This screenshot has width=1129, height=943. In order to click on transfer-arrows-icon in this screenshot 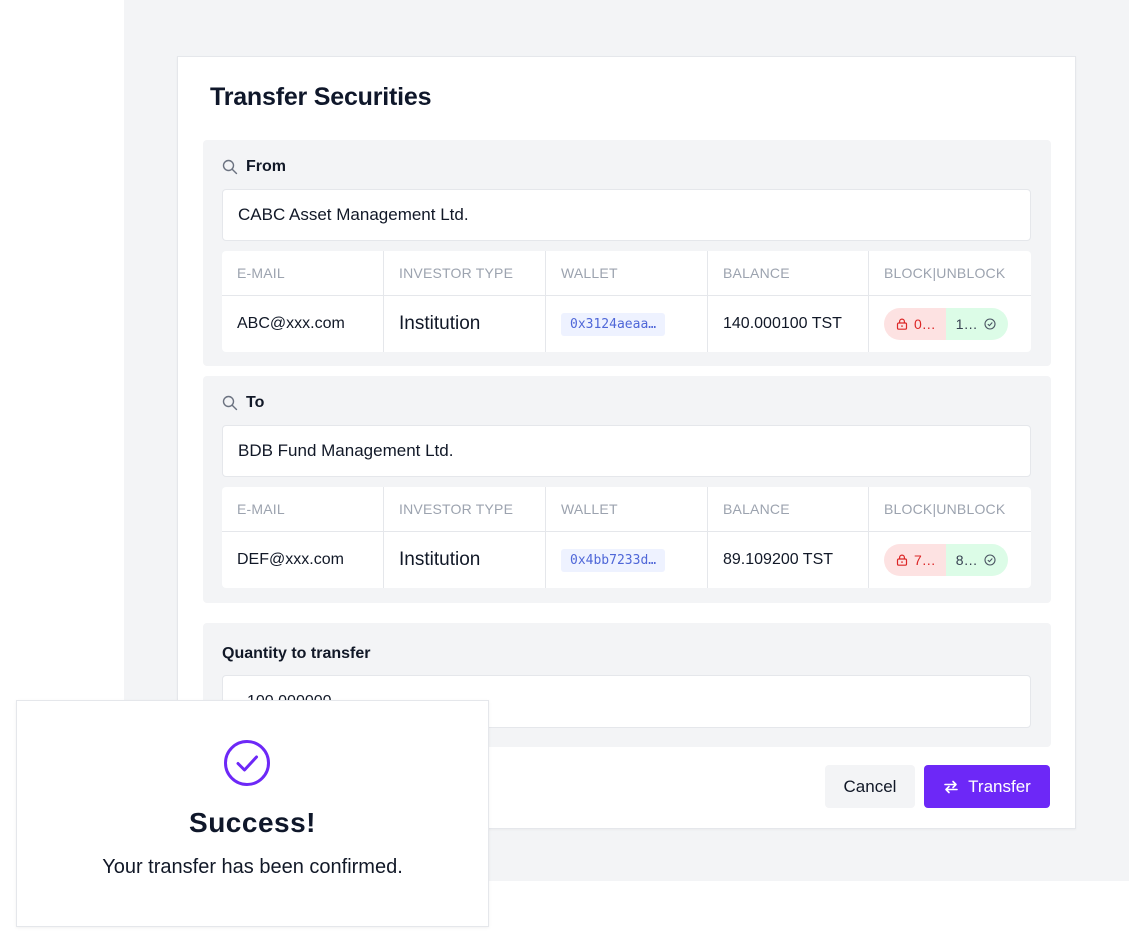, I will do `click(951, 786)`.